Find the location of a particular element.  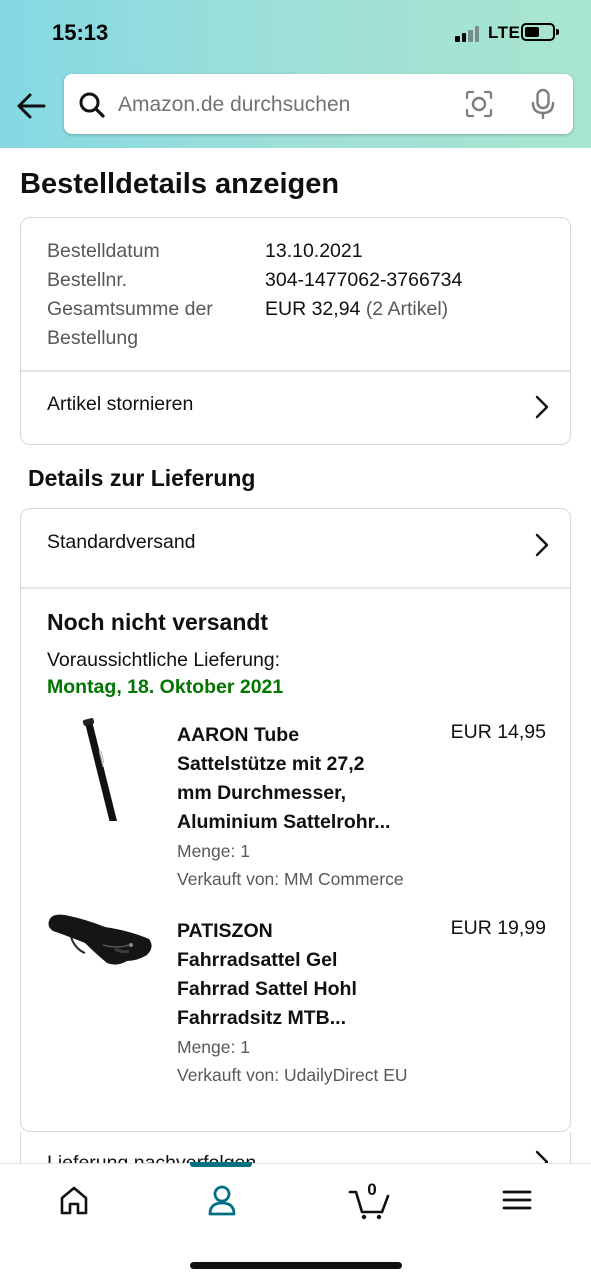

app-header: 15:13 LTE Amazon.de durchsuchen is located at coordinates (295, 74).